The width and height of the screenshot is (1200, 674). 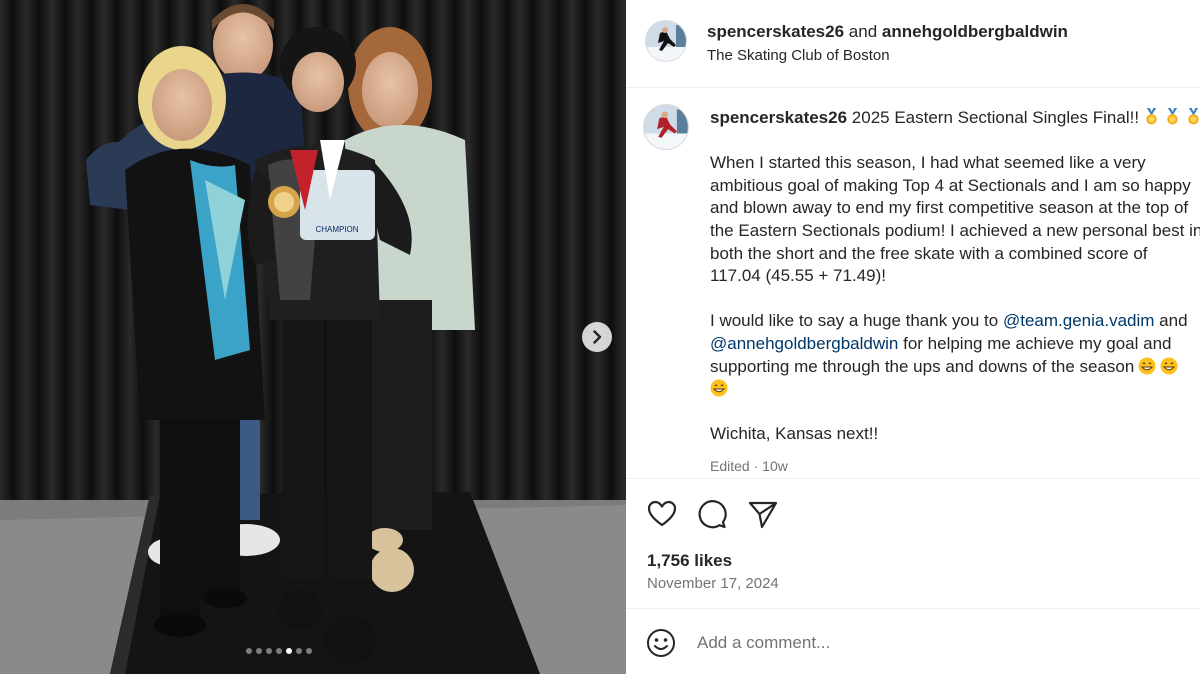 I want to click on caption-conjunction: and, so click(x=1173, y=321).